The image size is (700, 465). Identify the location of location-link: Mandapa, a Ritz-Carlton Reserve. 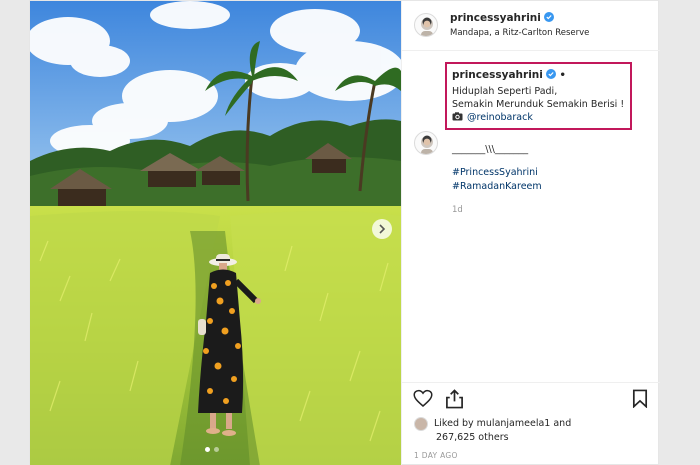
(519, 33).